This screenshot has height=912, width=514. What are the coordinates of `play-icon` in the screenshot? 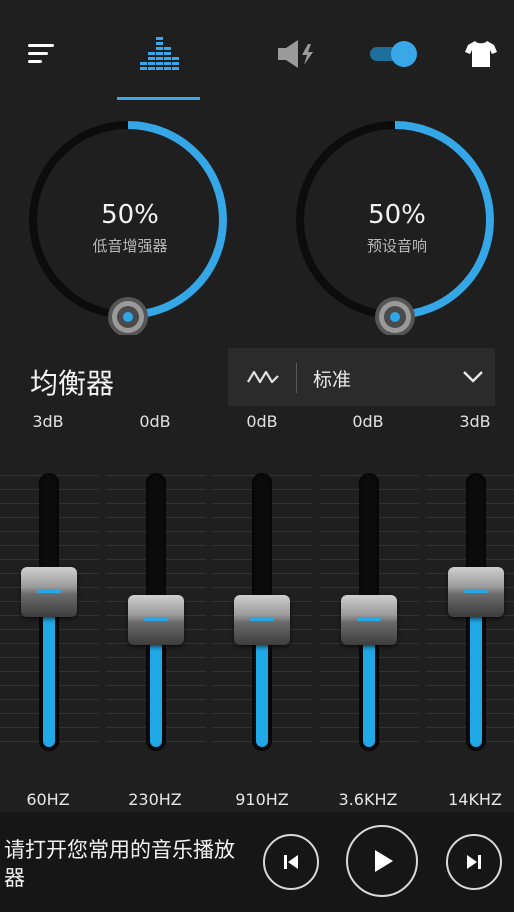 It's located at (384, 861).